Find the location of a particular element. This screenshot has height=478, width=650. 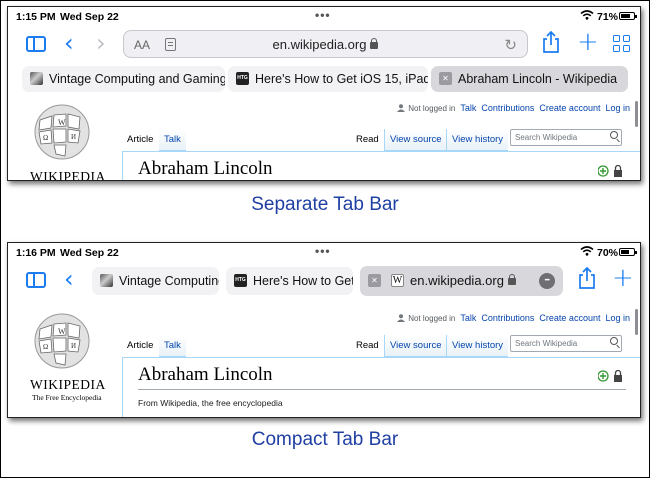

address-bar: AA en.wikipedia.org ↻ is located at coordinates (325, 44).